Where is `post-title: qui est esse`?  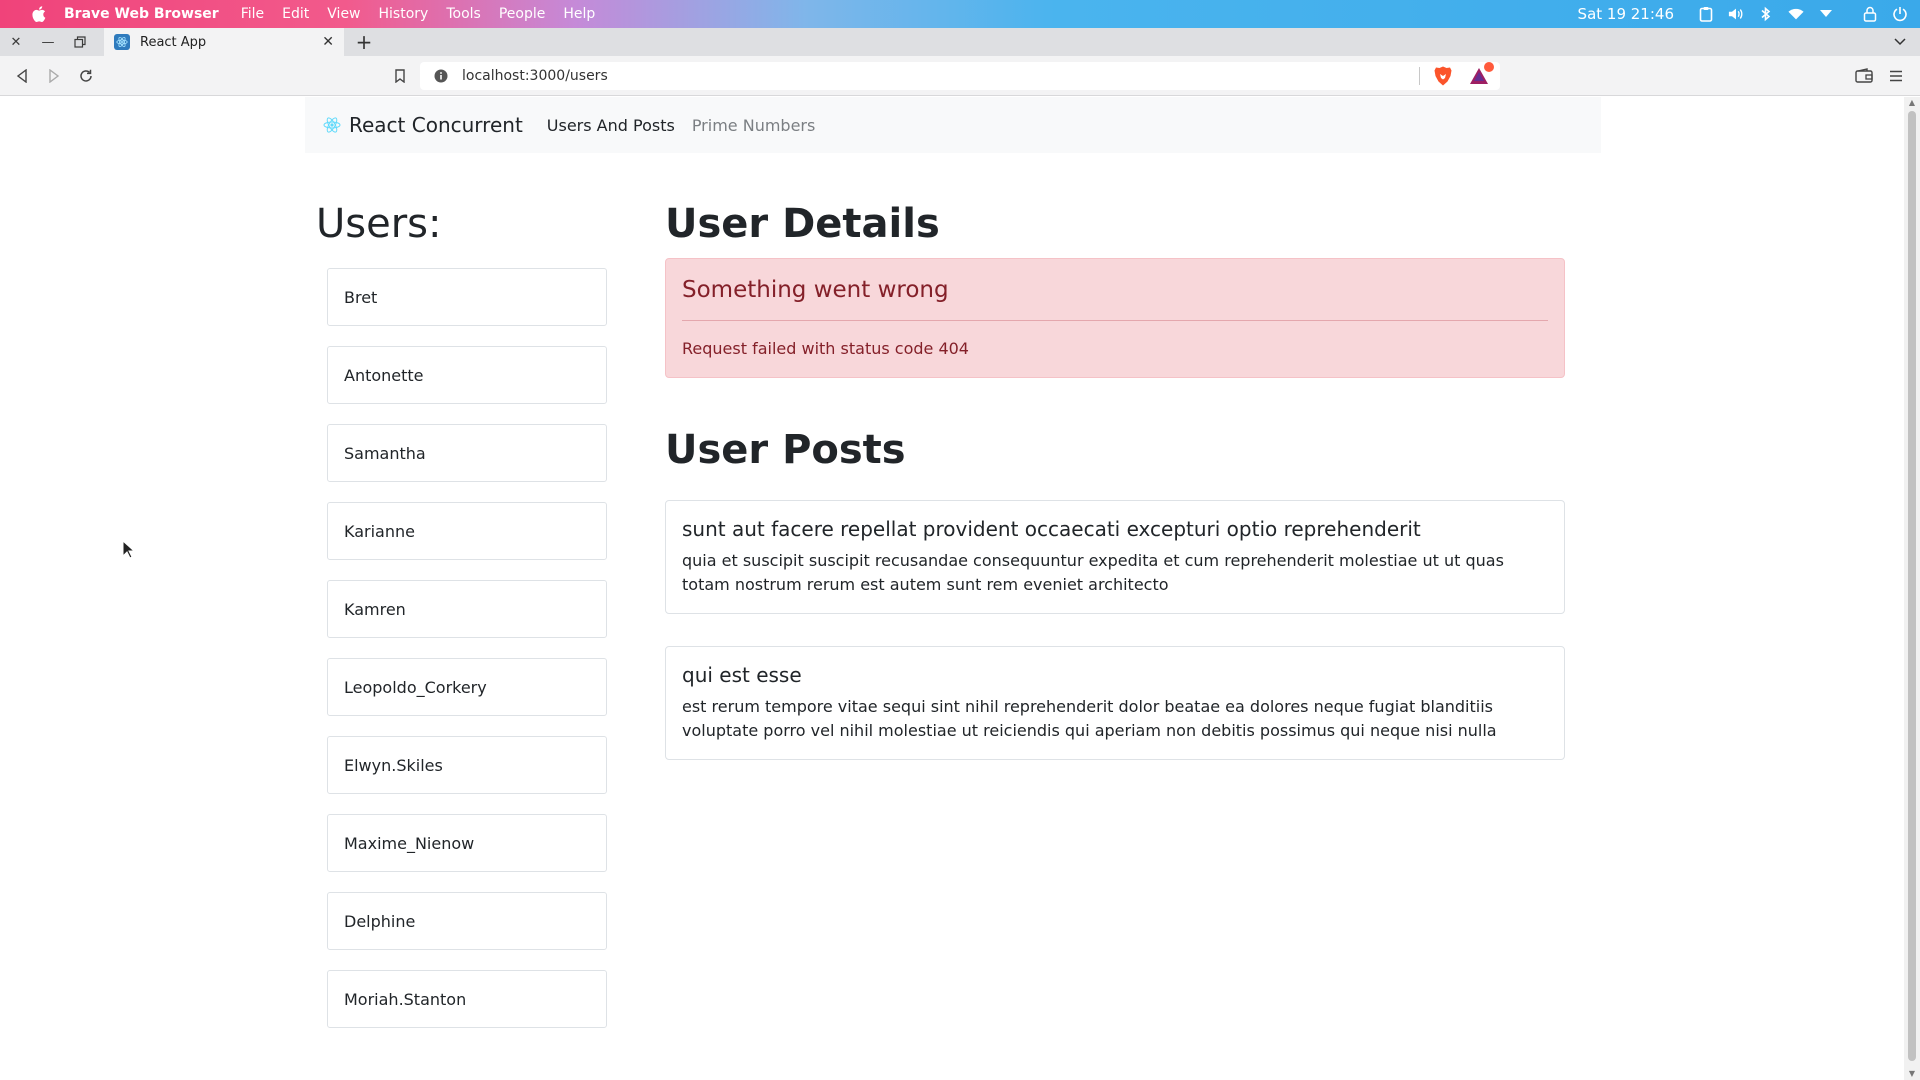 post-title: qui est esse is located at coordinates (742, 675).